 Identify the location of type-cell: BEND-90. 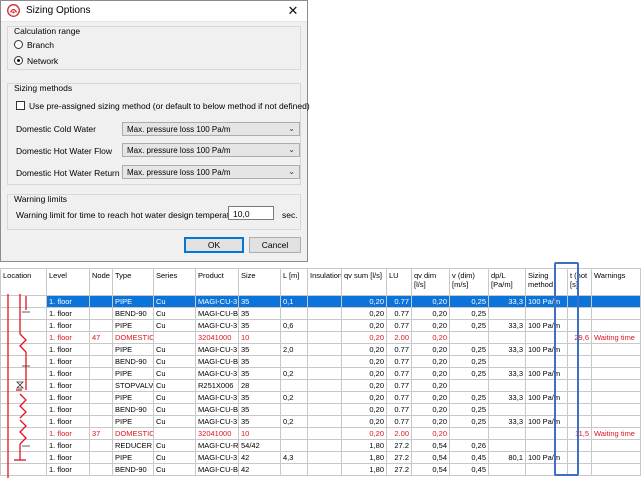
(133, 313).